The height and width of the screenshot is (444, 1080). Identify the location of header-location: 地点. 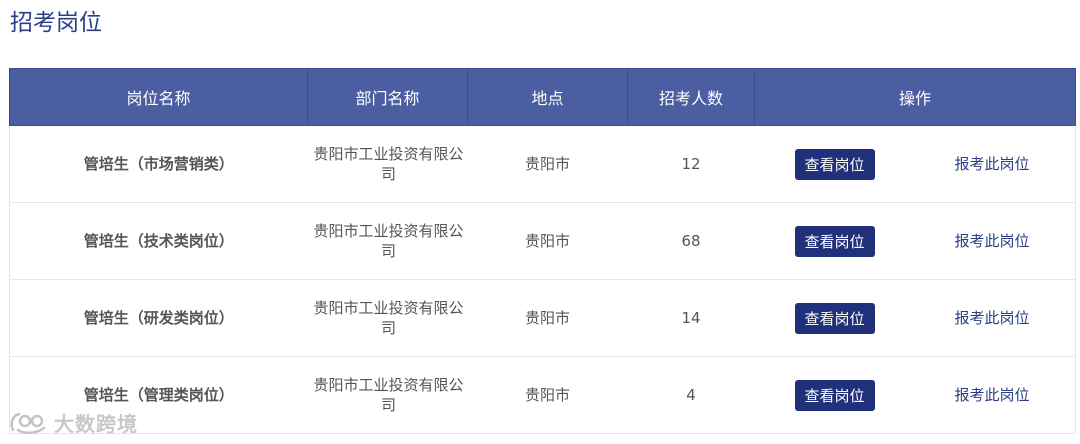
(547, 97).